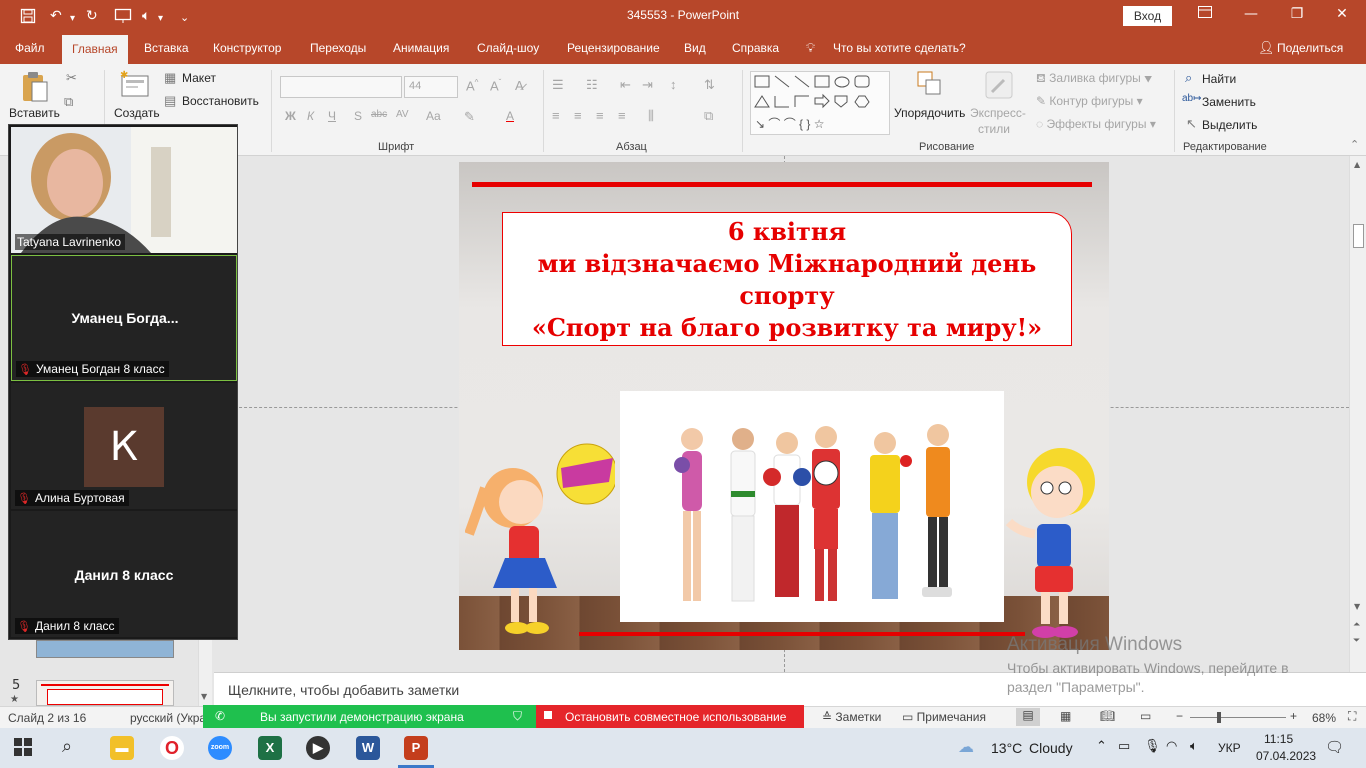 The height and width of the screenshot is (768, 1366). Describe the element at coordinates (673, 84) in the screenshot. I see `line-spacing-icon: ↕` at that location.